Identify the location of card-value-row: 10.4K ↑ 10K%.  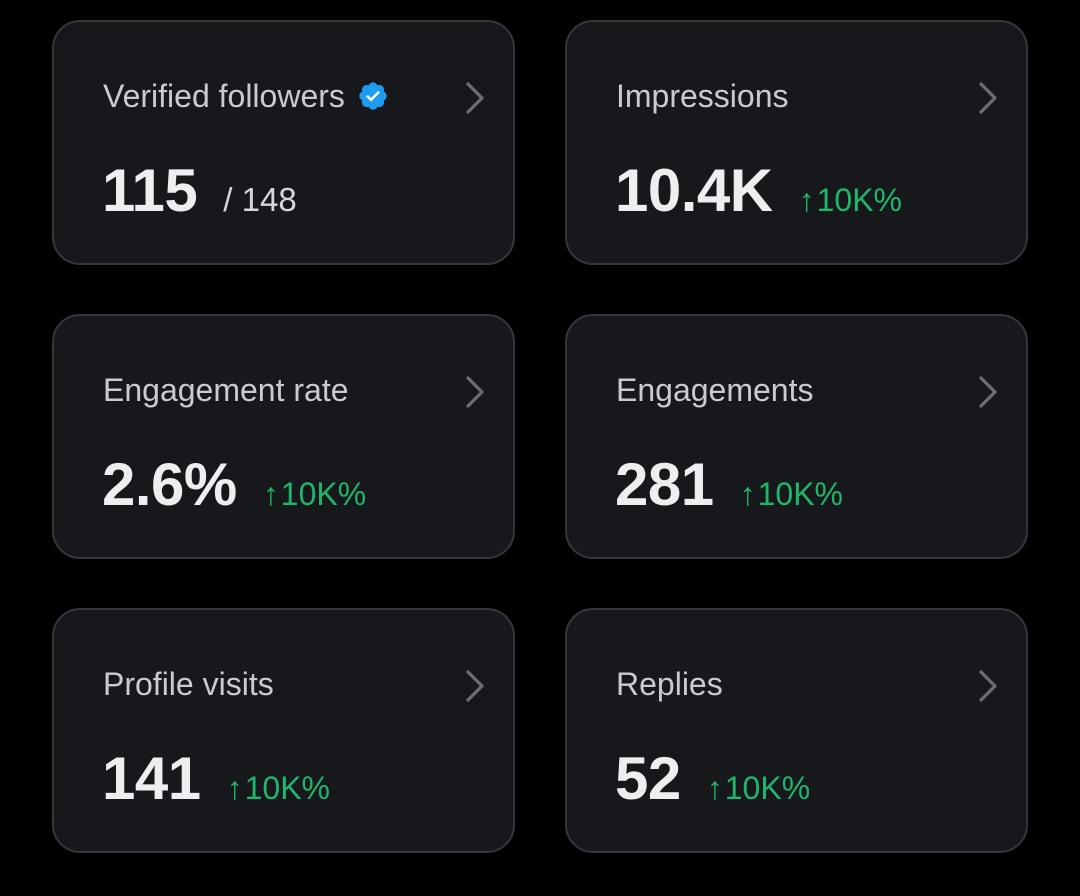
(758, 191).